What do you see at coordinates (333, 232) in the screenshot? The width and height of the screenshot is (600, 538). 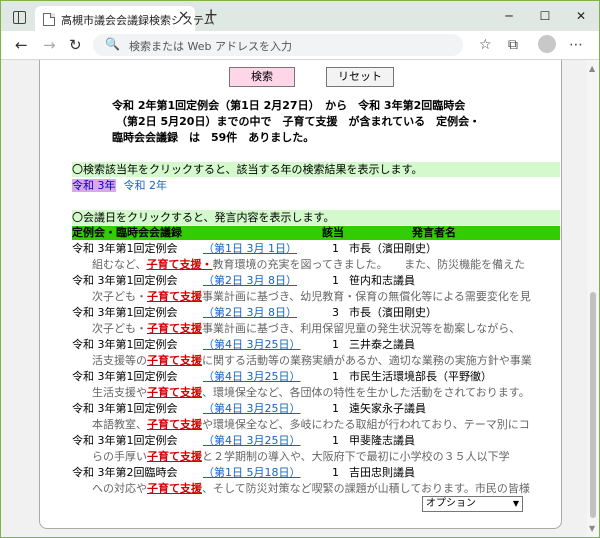 I see `header-hits: 該当` at bounding box center [333, 232].